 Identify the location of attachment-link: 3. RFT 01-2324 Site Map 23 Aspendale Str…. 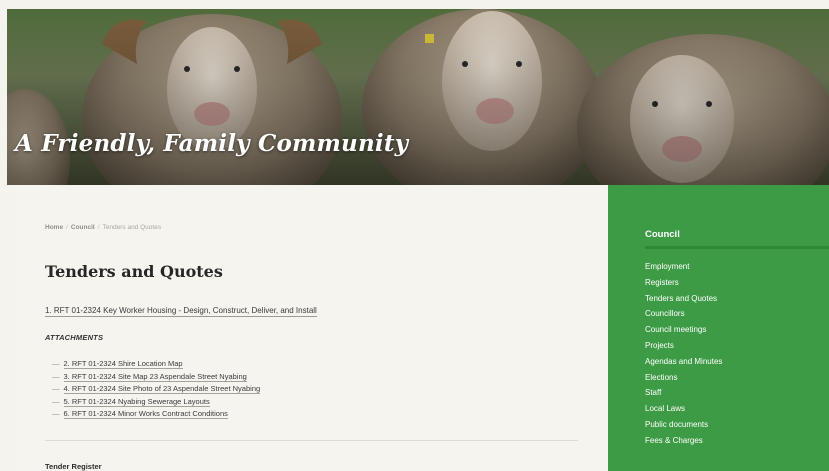
(155, 376).